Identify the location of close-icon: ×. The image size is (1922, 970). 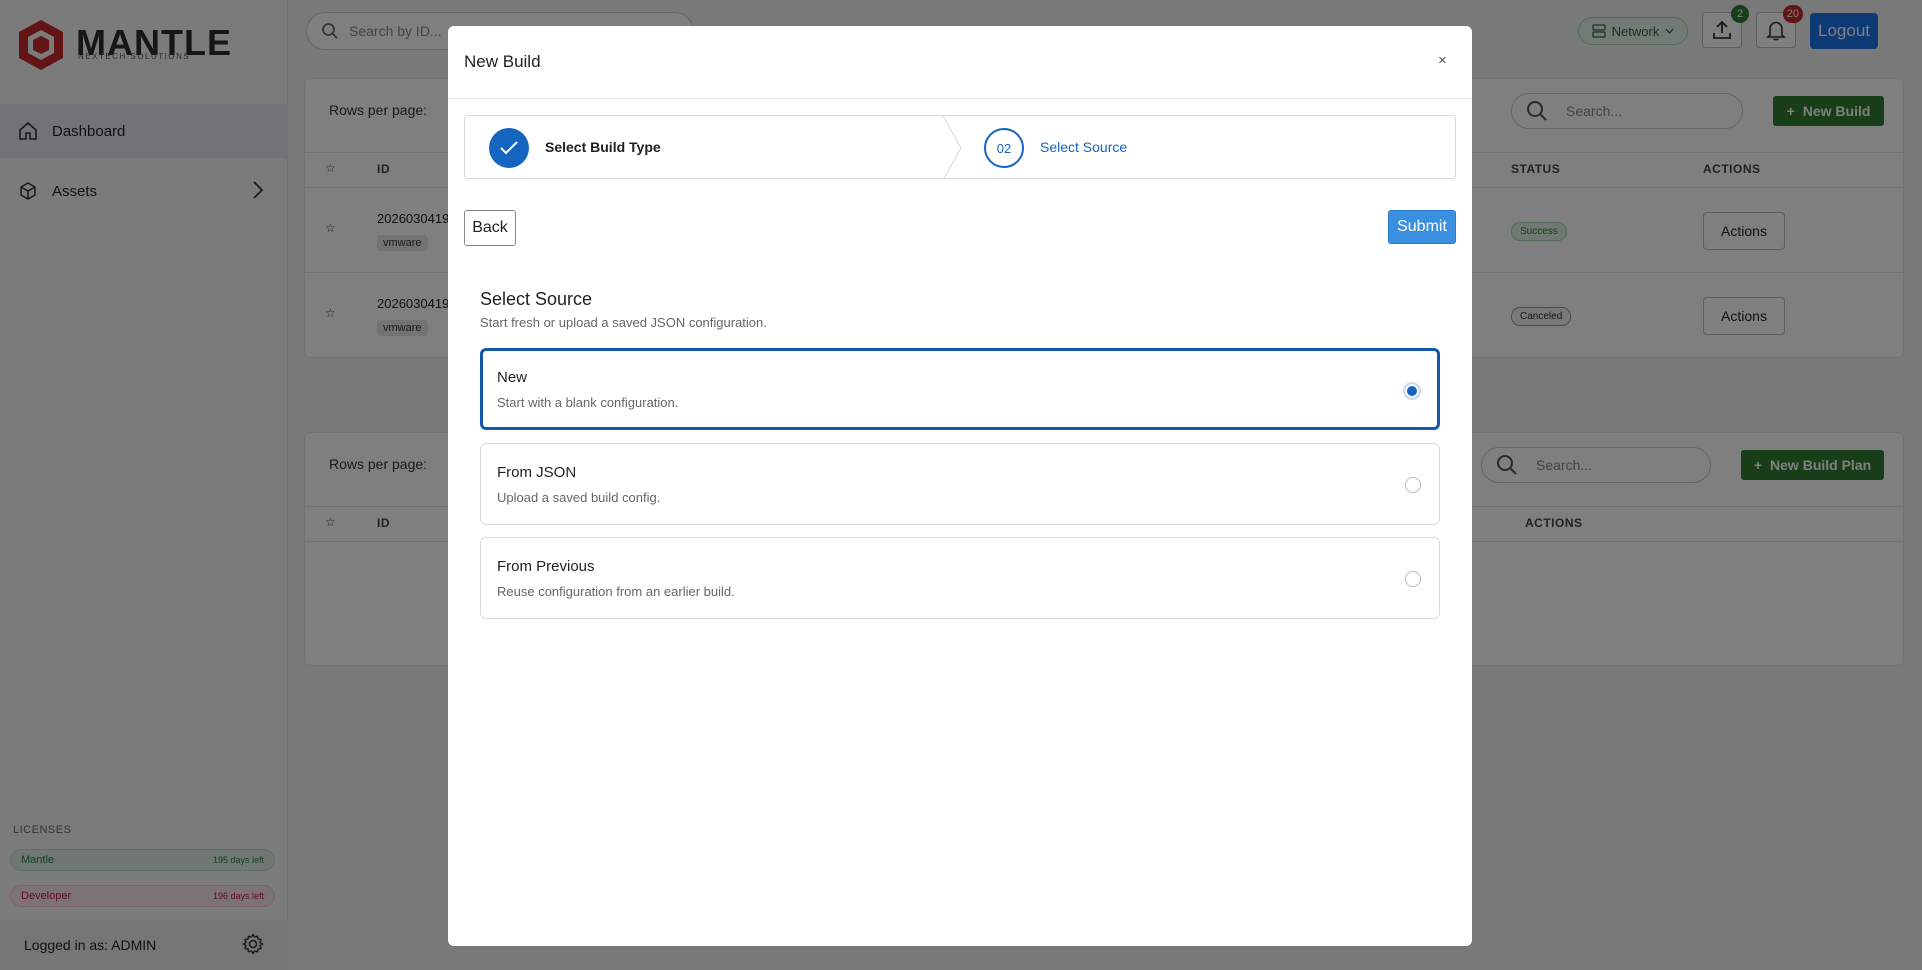
(1442, 60).